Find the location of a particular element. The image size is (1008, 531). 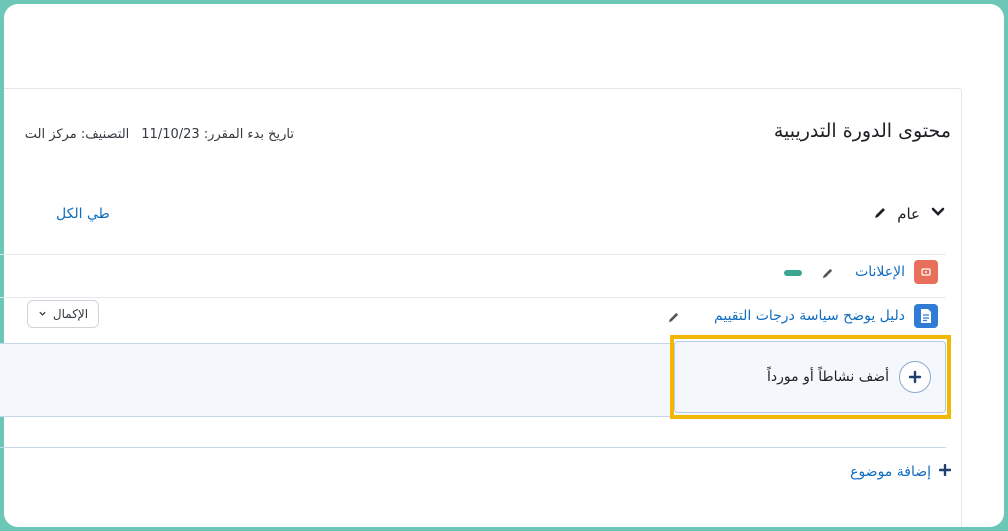

add-activity-button: أضف نشاطاً أو مورداً is located at coordinates (810, 377).